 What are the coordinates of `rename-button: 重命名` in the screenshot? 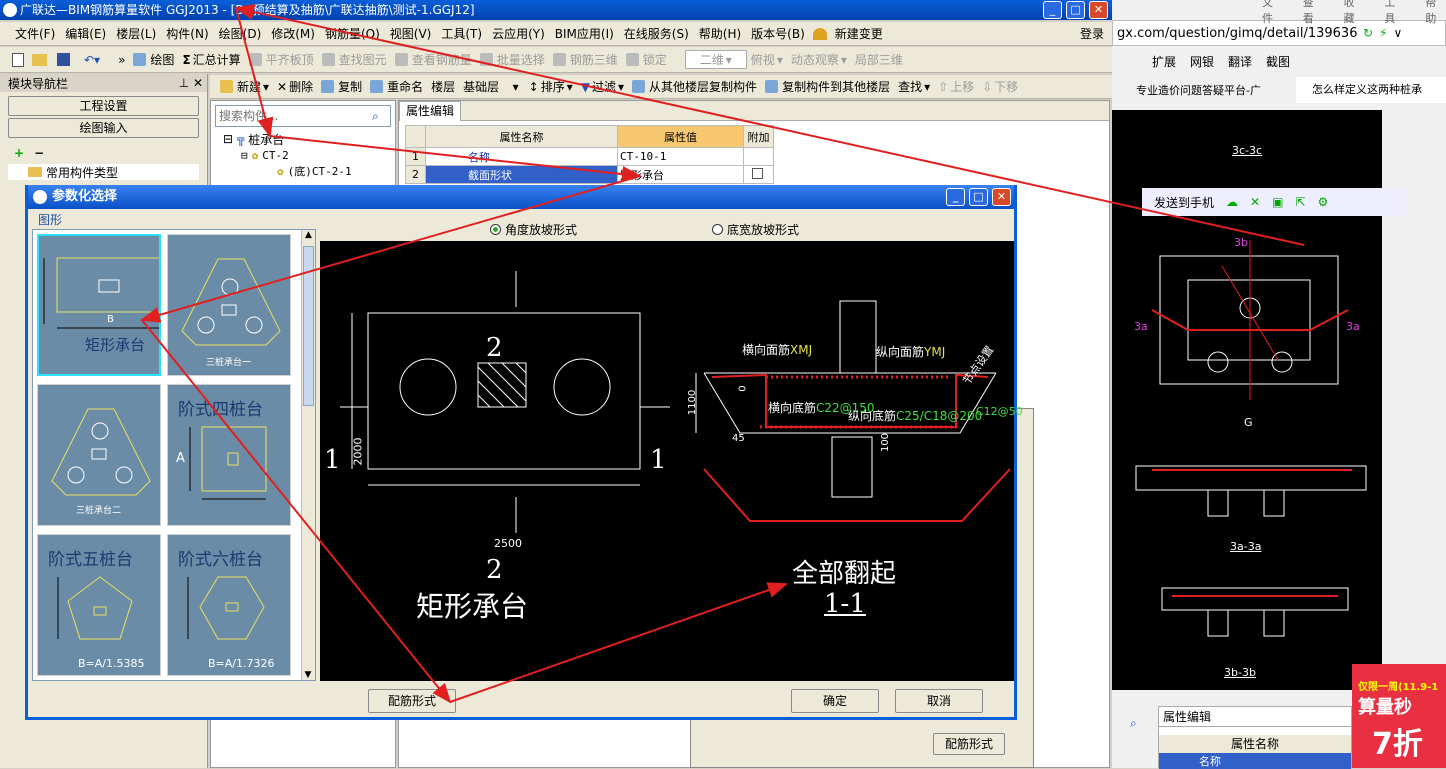 It's located at (396, 86).